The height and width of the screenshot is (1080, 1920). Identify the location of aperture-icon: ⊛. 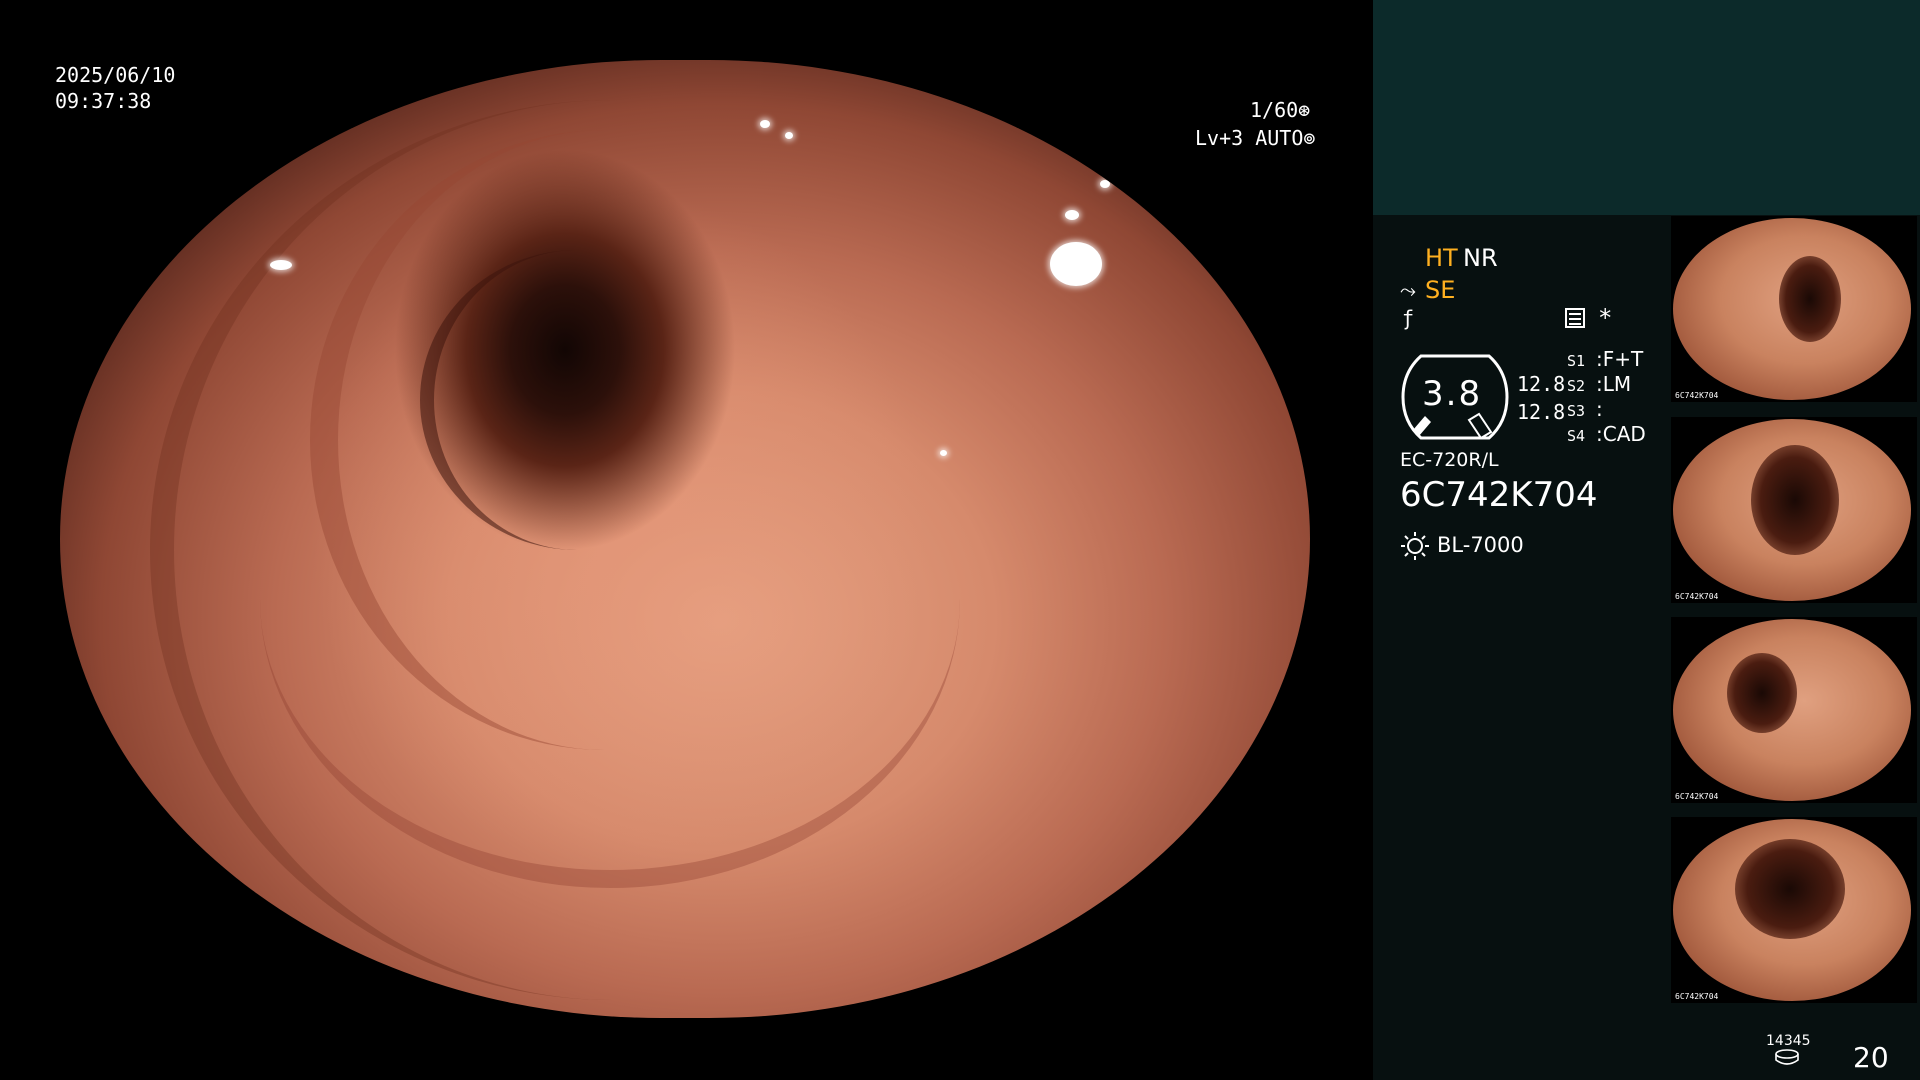
(1304, 110).